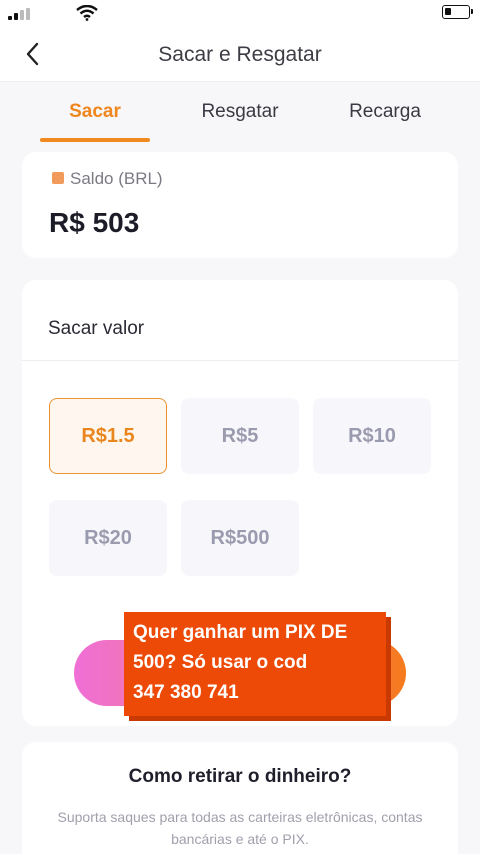 The width and height of the screenshot is (480, 854). I want to click on amount-option-500: R$500, so click(240, 538).